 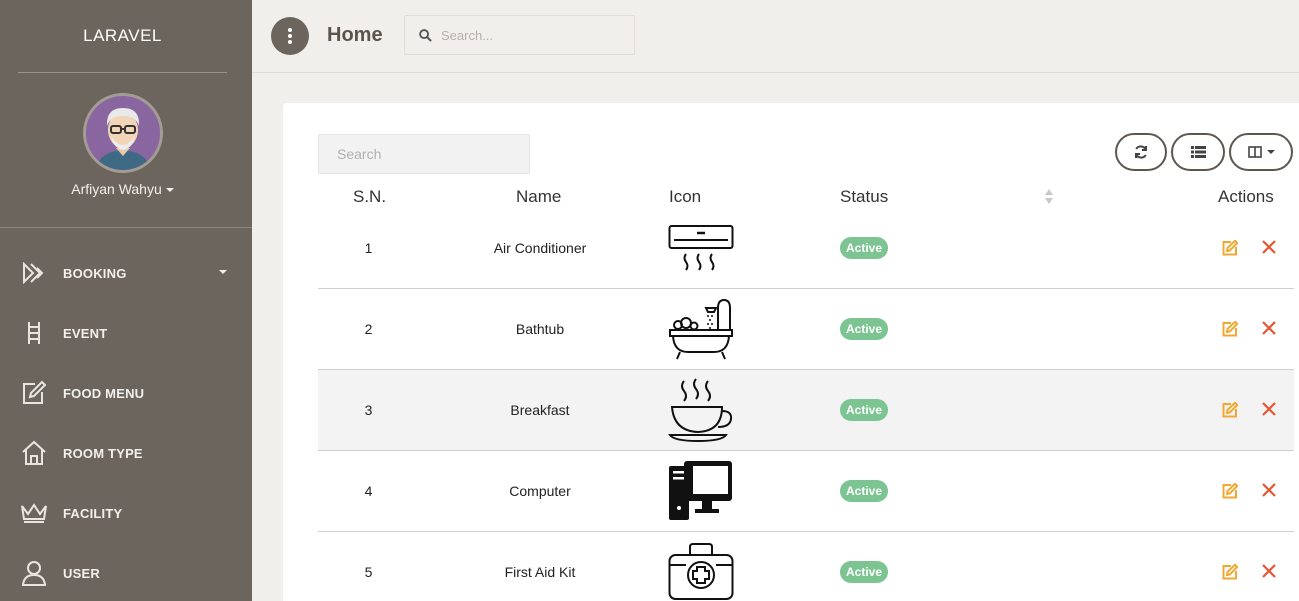 What do you see at coordinates (34, 573) in the screenshot?
I see `user-icon` at bounding box center [34, 573].